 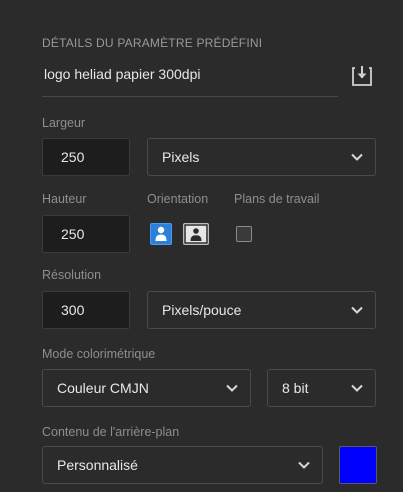 What do you see at coordinates (86, 310) in the screenshot?
I see `resolution-input: 300` at bounding box center [86, 310].